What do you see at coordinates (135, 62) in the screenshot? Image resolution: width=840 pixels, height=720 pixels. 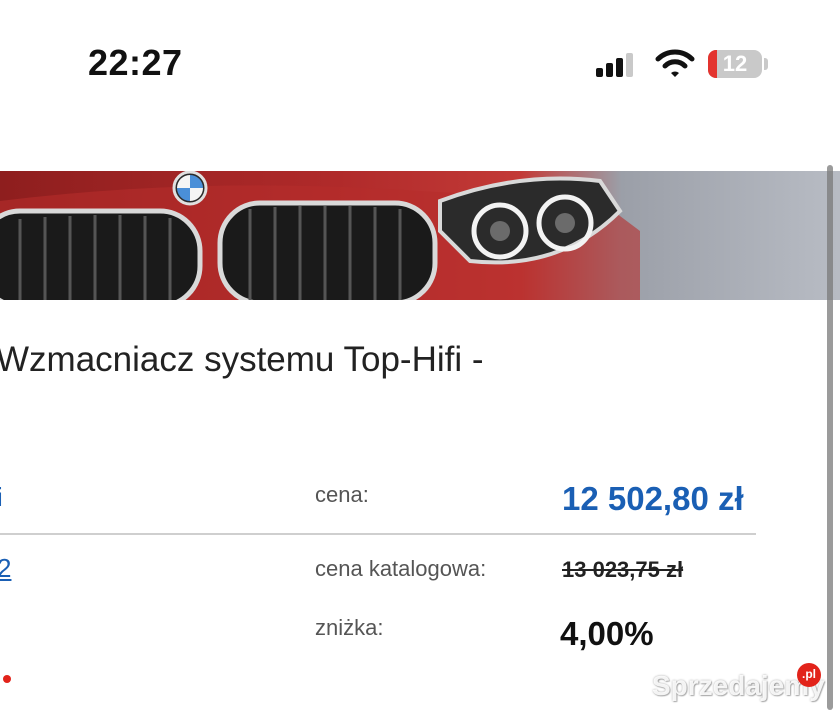 I see `status-time: 22:27` at bounding box center [135, 62].